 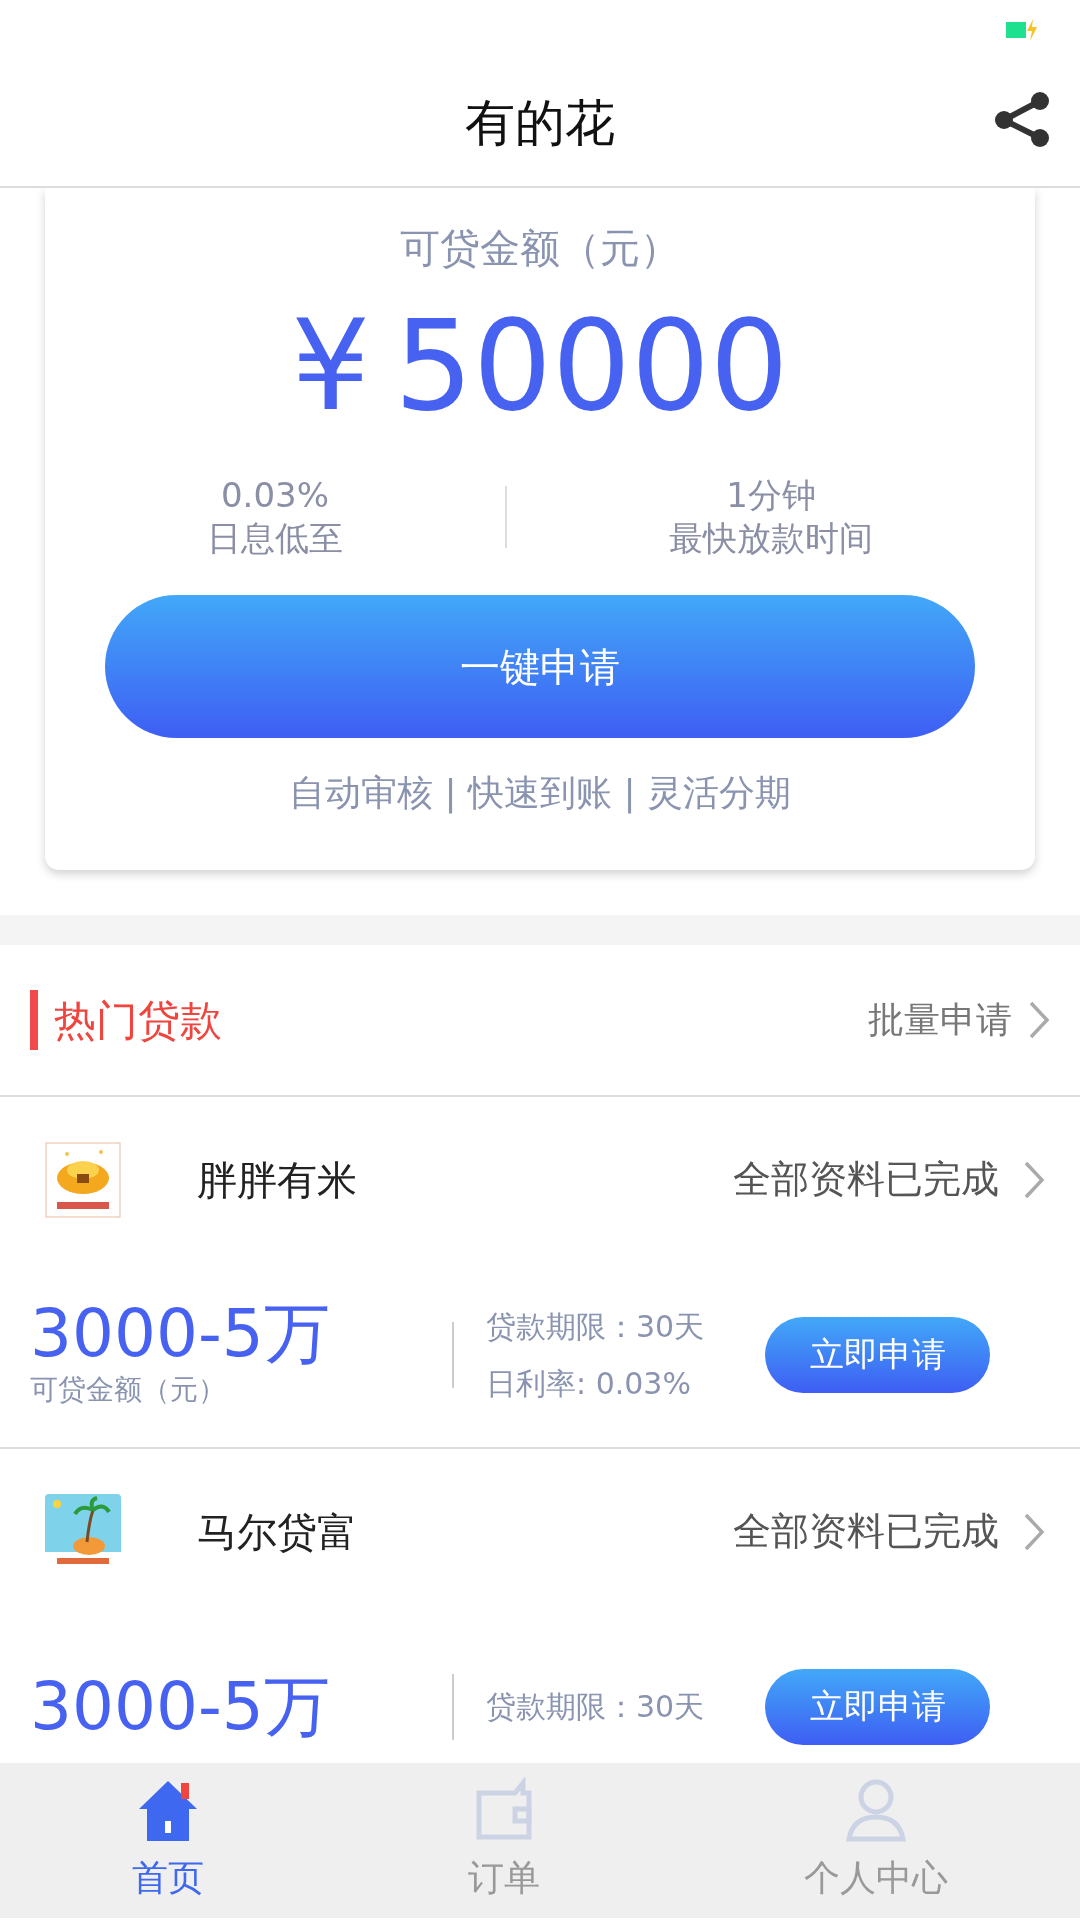 What do you see at coordinates (876, 1840) in the screenshot?
I see `tab-button: 个人中心` at bounding box center [876, 1840].